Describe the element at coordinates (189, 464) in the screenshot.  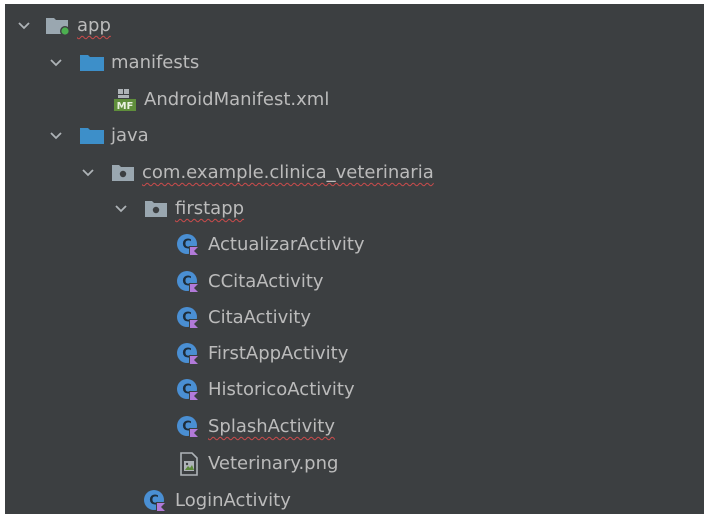
I see `image-file-icon` at that location.